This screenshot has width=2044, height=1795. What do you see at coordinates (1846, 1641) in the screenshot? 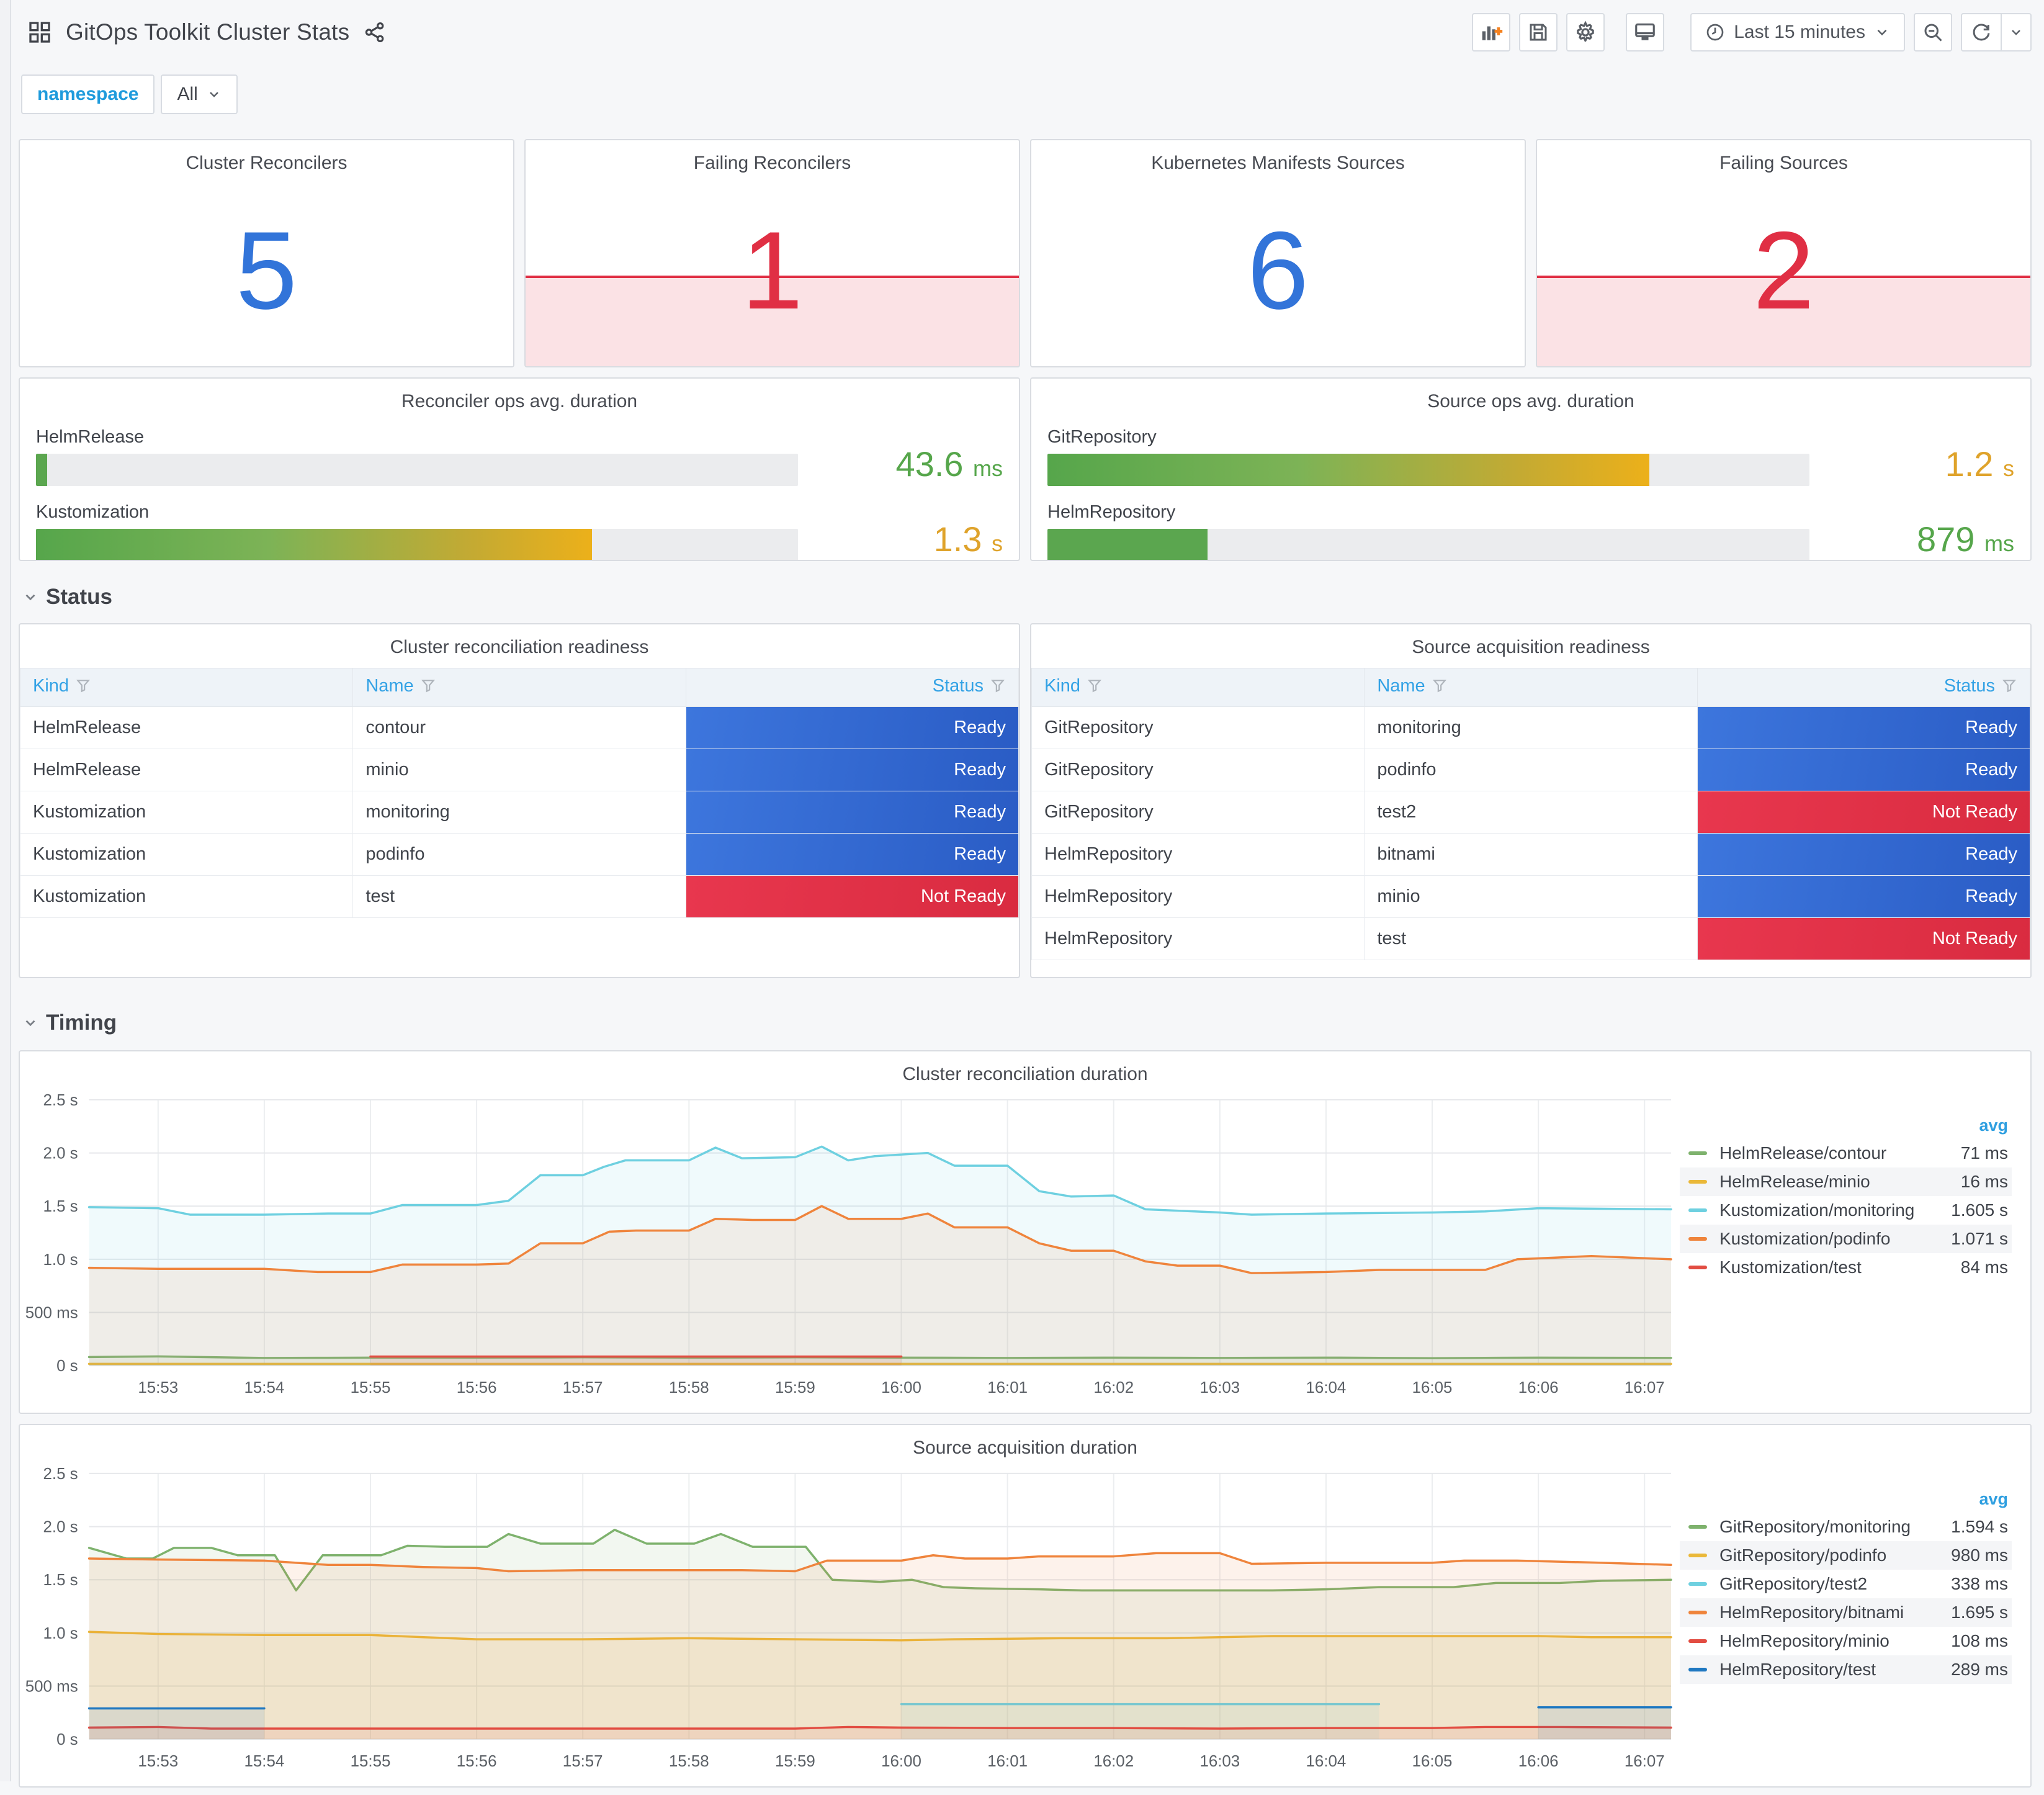
I see `legend-item: HelmRepository/minio 108 ms` at bounding box center [1846, 1641].